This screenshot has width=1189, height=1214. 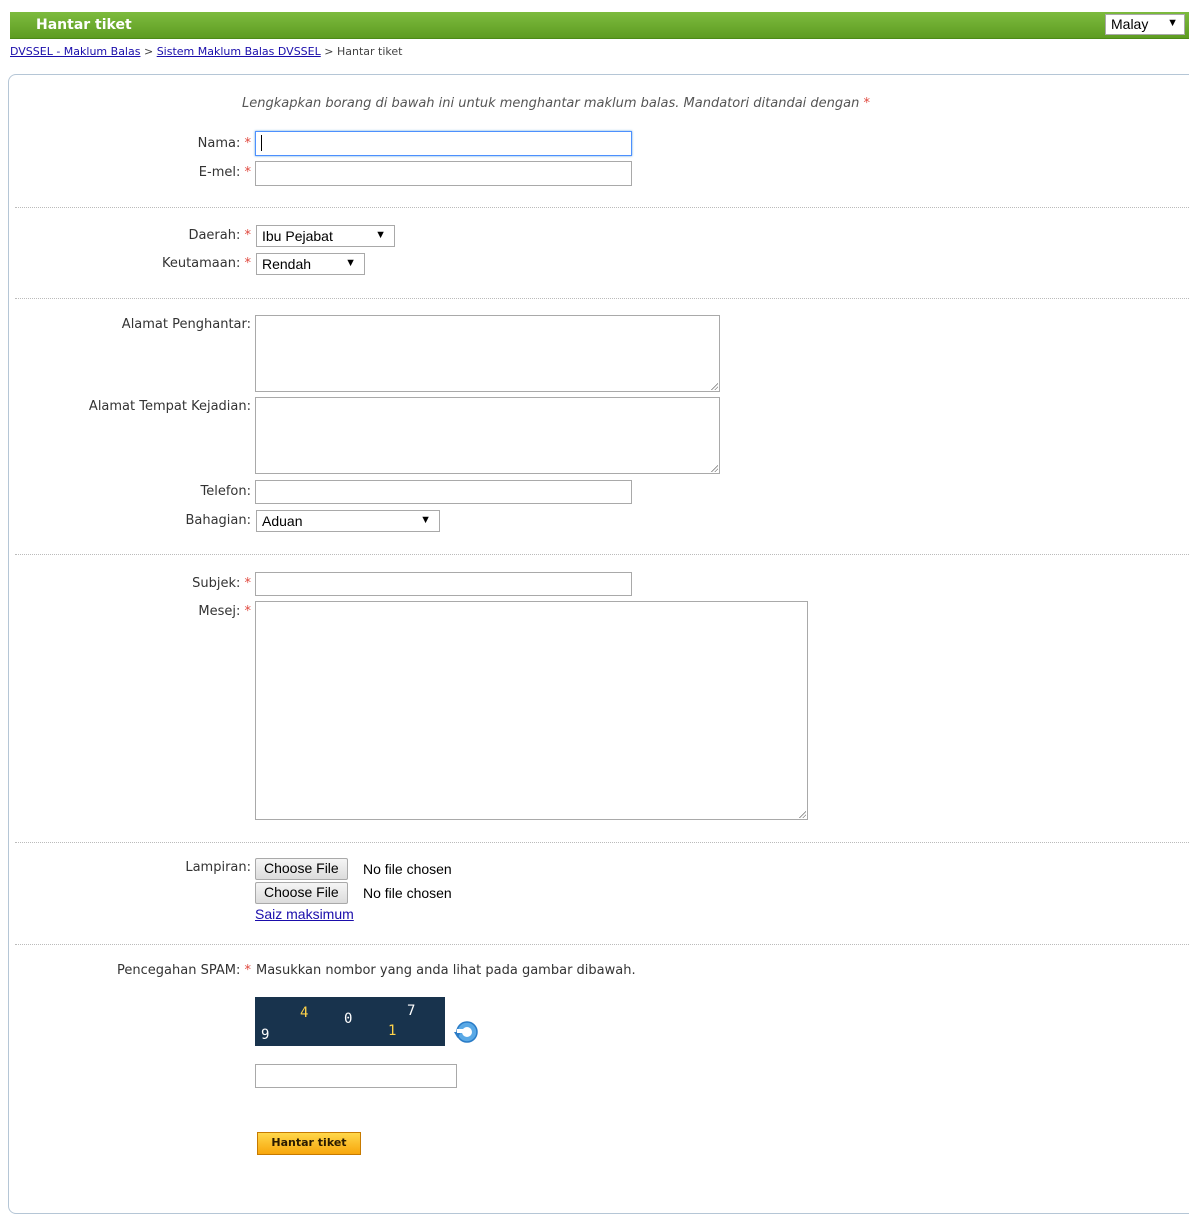 I want to click on name-input, so click(x=443, y=143).